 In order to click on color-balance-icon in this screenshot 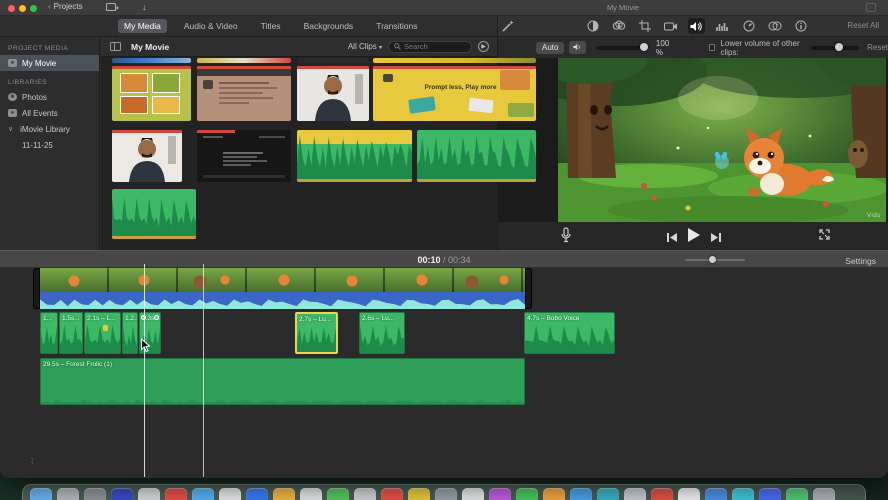, I will do `click(592, 26)`.